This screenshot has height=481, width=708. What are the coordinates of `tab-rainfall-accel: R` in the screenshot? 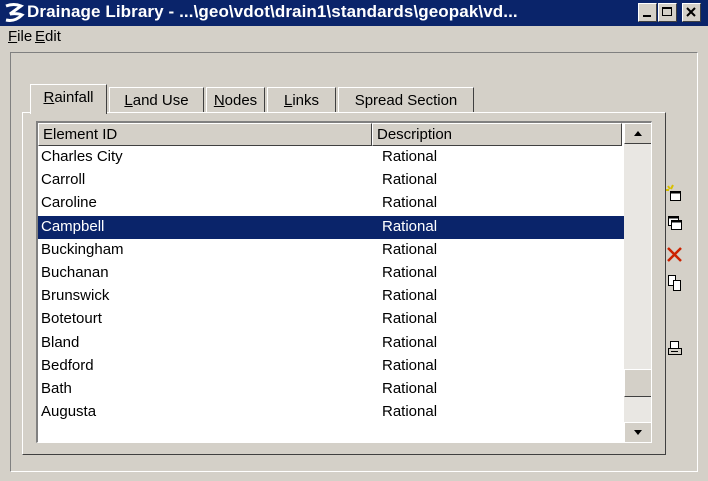 It's located at (49, 97).